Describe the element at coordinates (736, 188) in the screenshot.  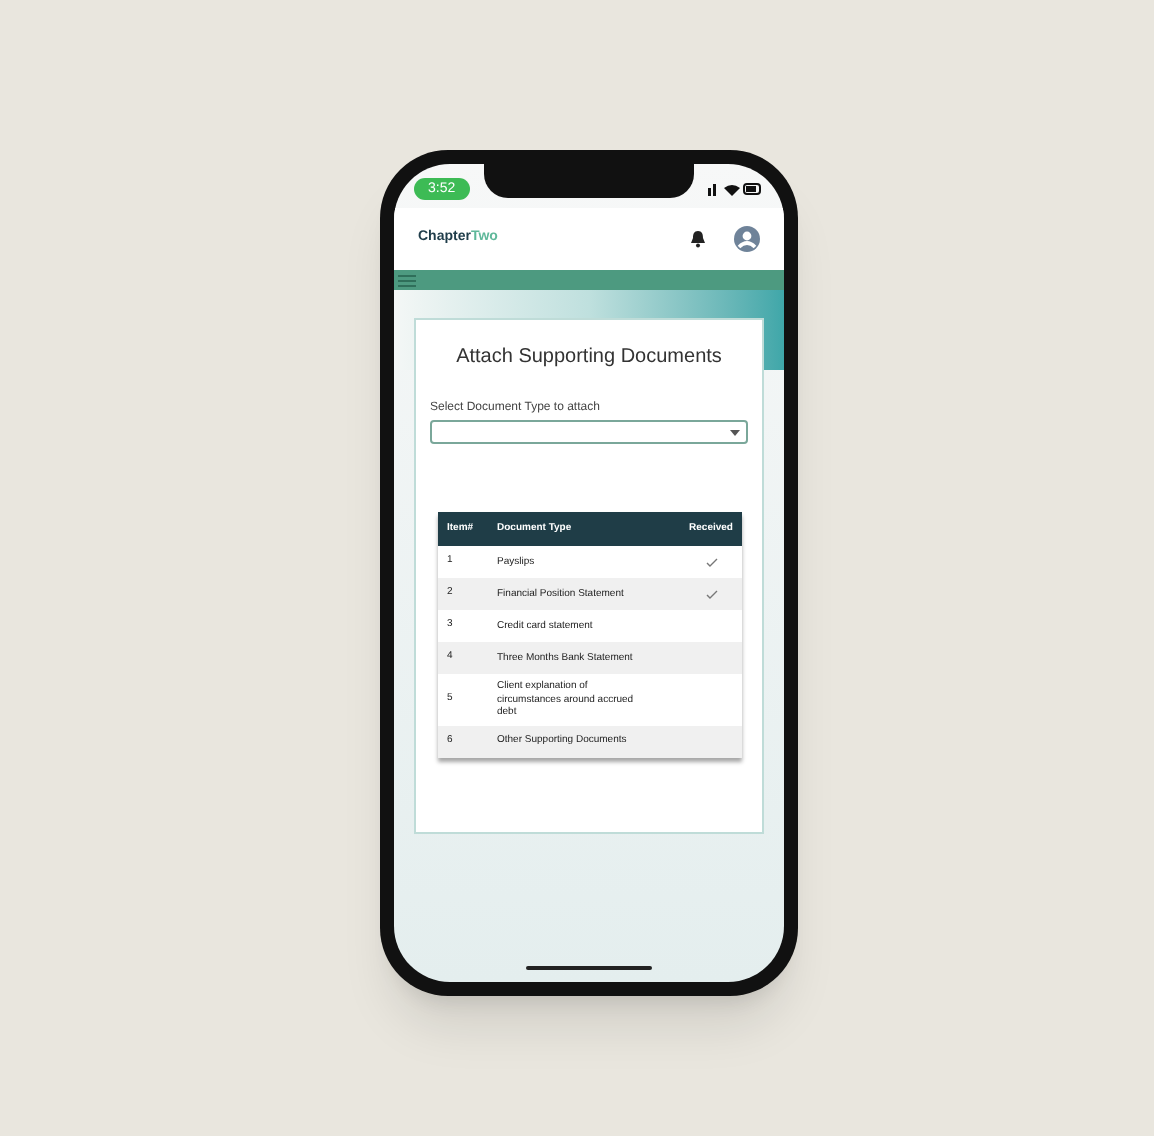
I see `status-icons` at that location.